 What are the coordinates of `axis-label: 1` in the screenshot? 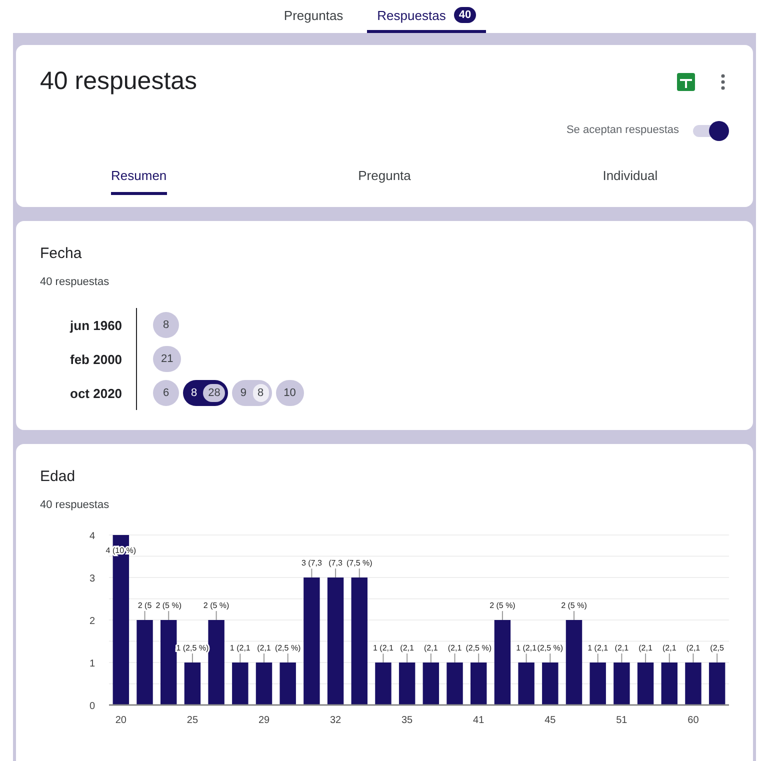 It's located at (92, 664).